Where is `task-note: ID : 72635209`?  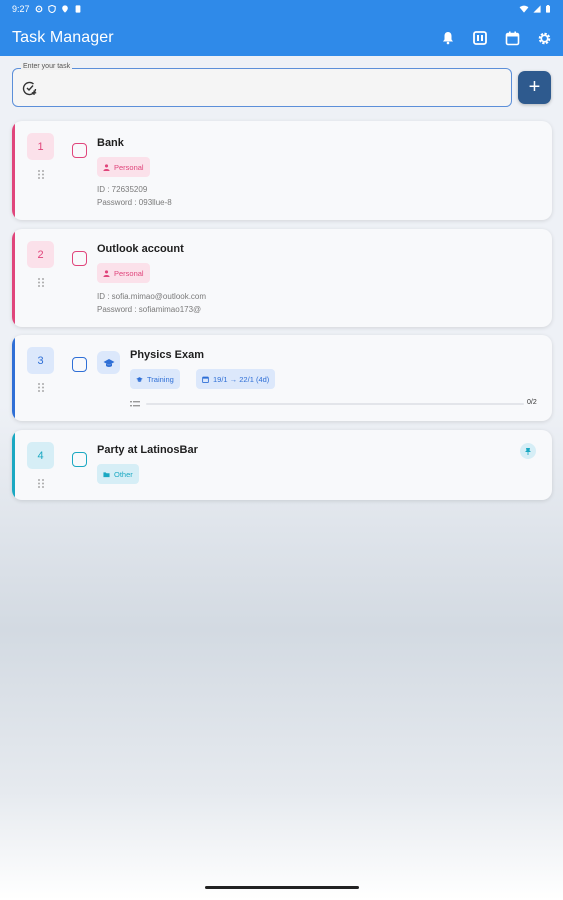
task-note: ID : 72635209 is located at coordinates (122, 189).